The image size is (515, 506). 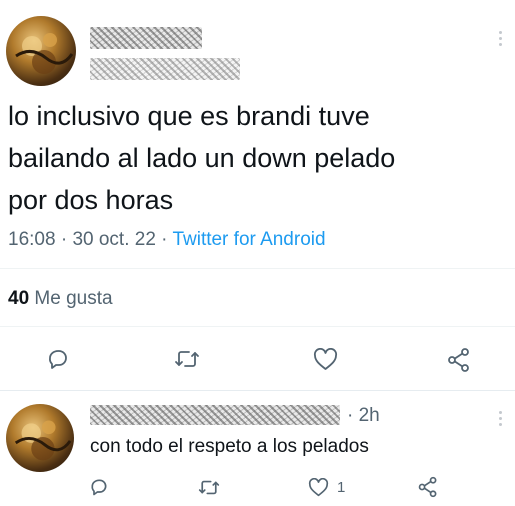 I want to click on tweet-time: 16:08, so click(x=32, y=239).